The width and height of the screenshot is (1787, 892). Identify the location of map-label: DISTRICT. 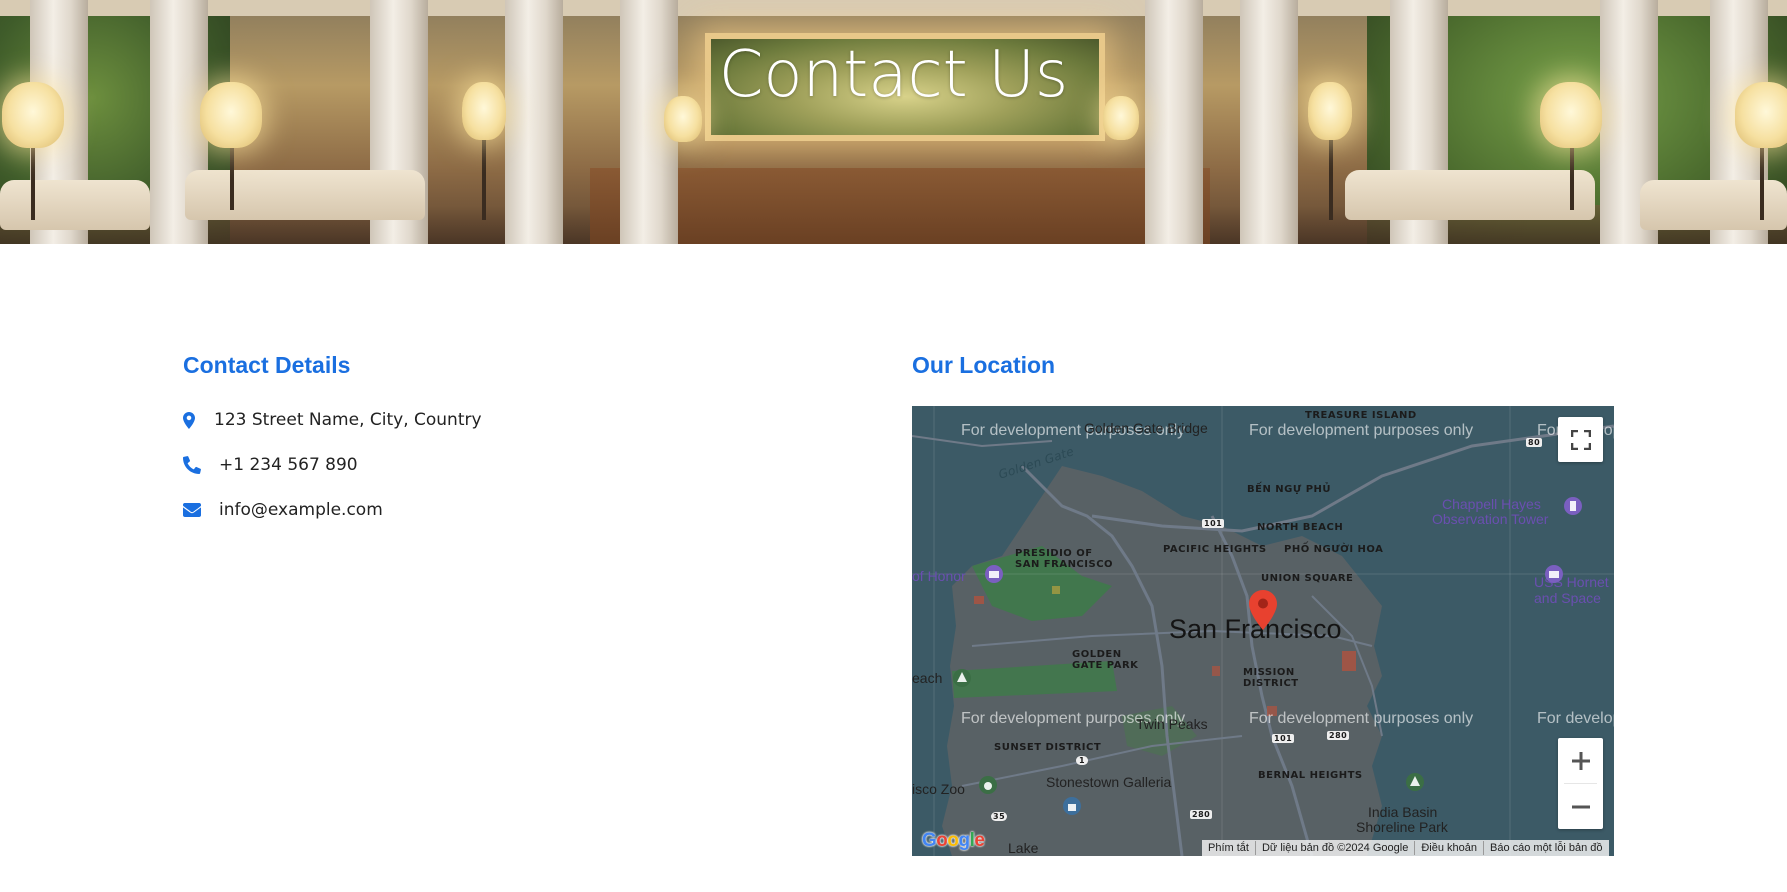
(1271, 683).